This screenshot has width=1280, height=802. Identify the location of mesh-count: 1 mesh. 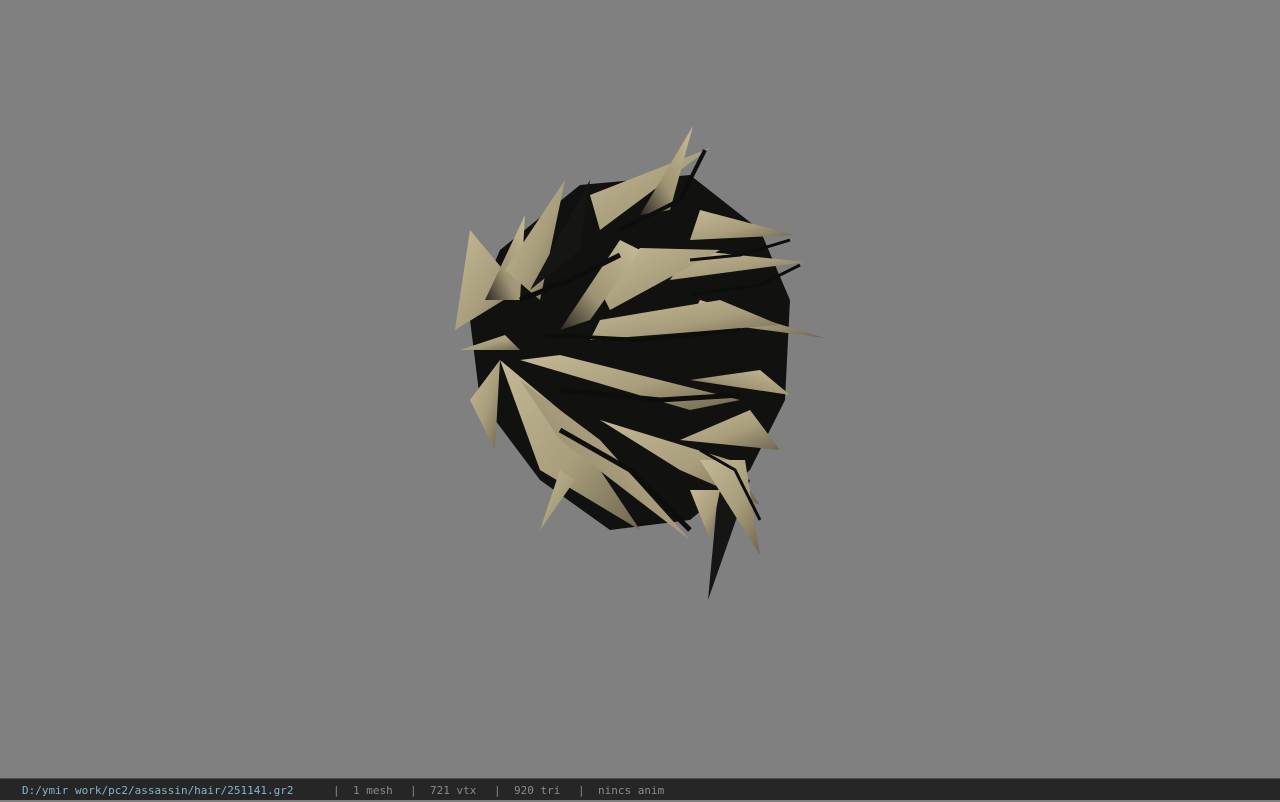
(373, 790).